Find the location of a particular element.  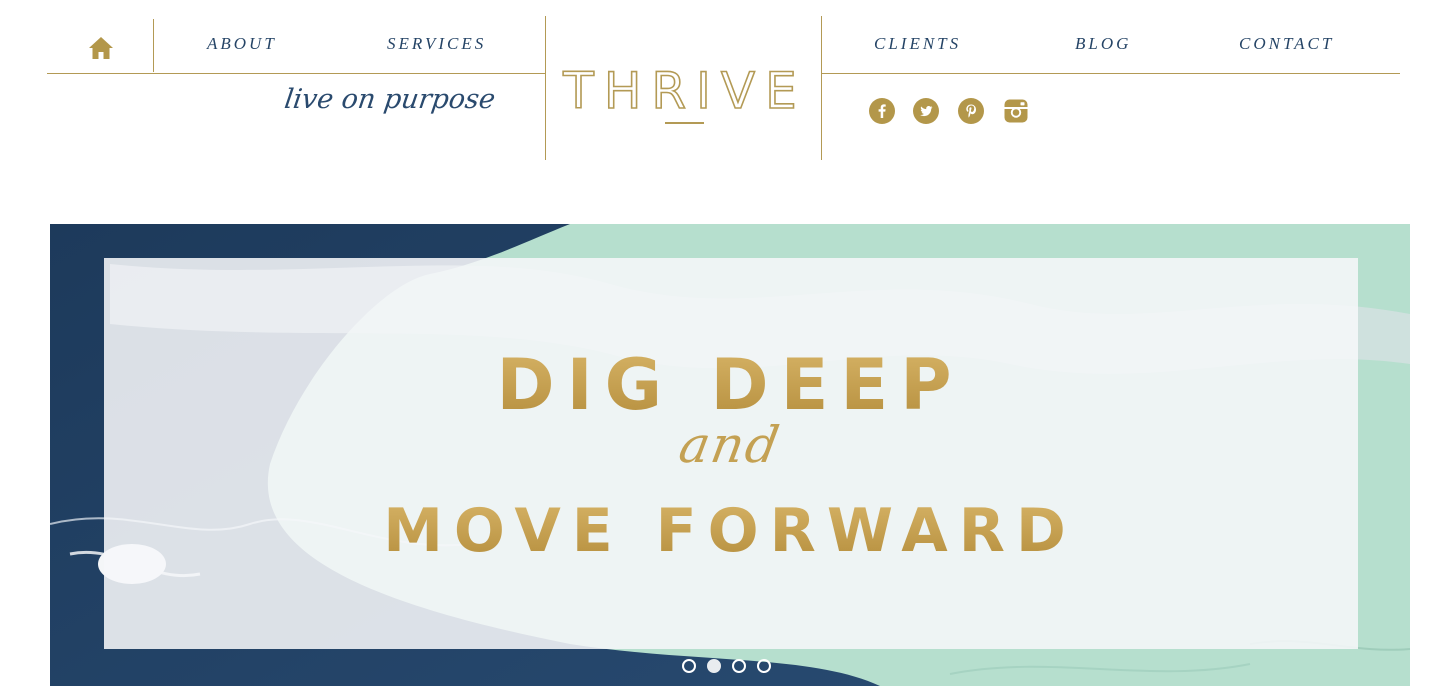

logo-text: THRIVE is located at coordinates (684, 91).